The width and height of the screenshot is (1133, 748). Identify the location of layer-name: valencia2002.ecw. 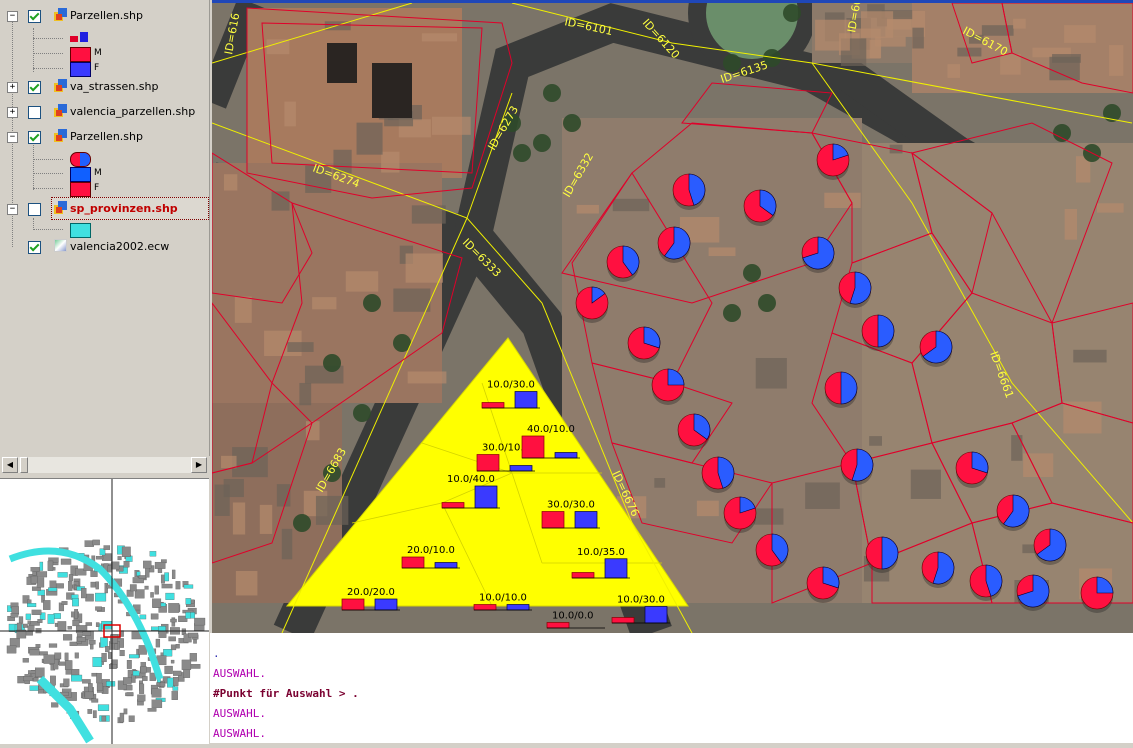
(119, 246).